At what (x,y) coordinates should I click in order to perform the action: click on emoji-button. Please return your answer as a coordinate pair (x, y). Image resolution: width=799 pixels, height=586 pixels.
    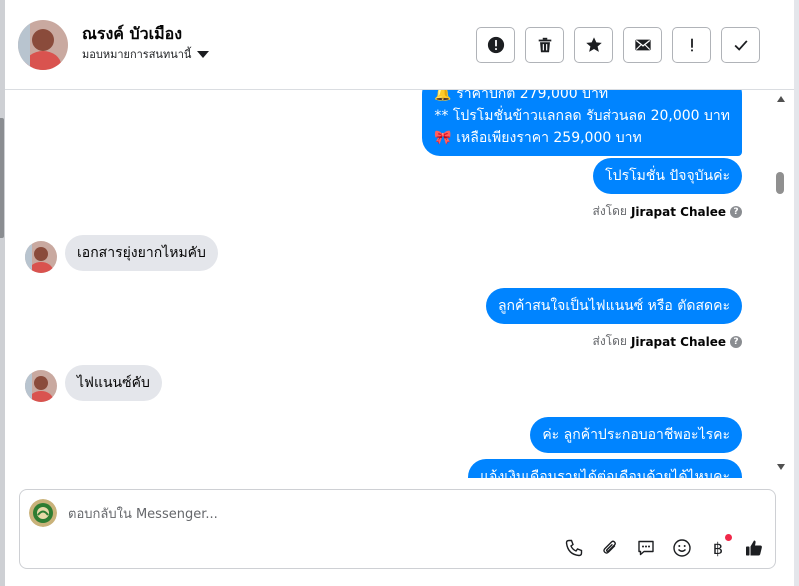
    Looking at the image, I should click on (682, 548).